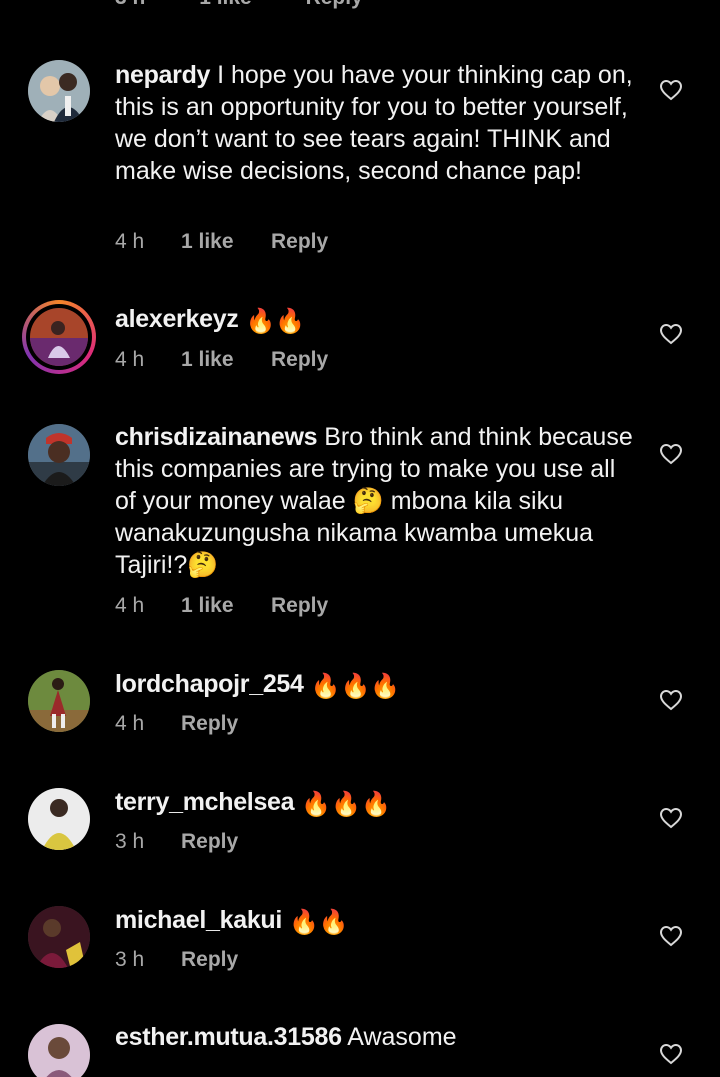 The width and height of the screenshot is (720, 1077). I want to click on comment-body: alexerkeyz 🔥🔥, so click(375, 320).